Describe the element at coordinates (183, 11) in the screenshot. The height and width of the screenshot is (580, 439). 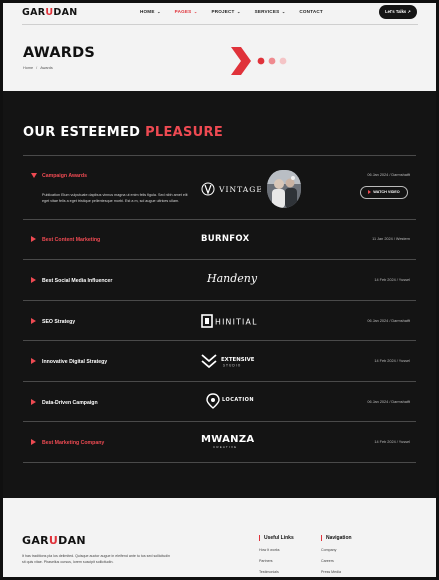
I see `nav-label: PAGES` at that location.